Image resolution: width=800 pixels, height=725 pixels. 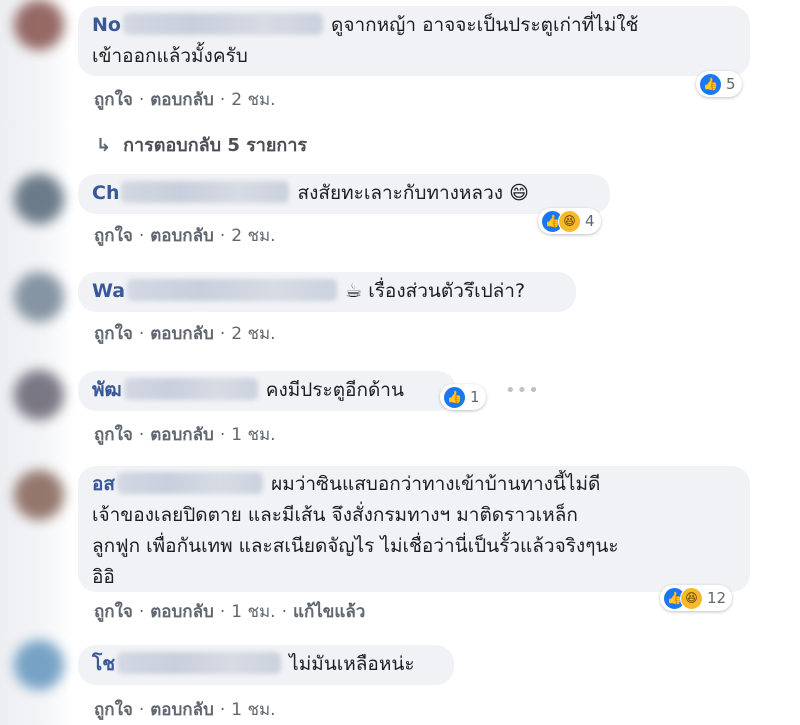 I want to click on view-replies-link: ↳ การตอบกลับ 5 รายการ, so click(x=201, y=144).